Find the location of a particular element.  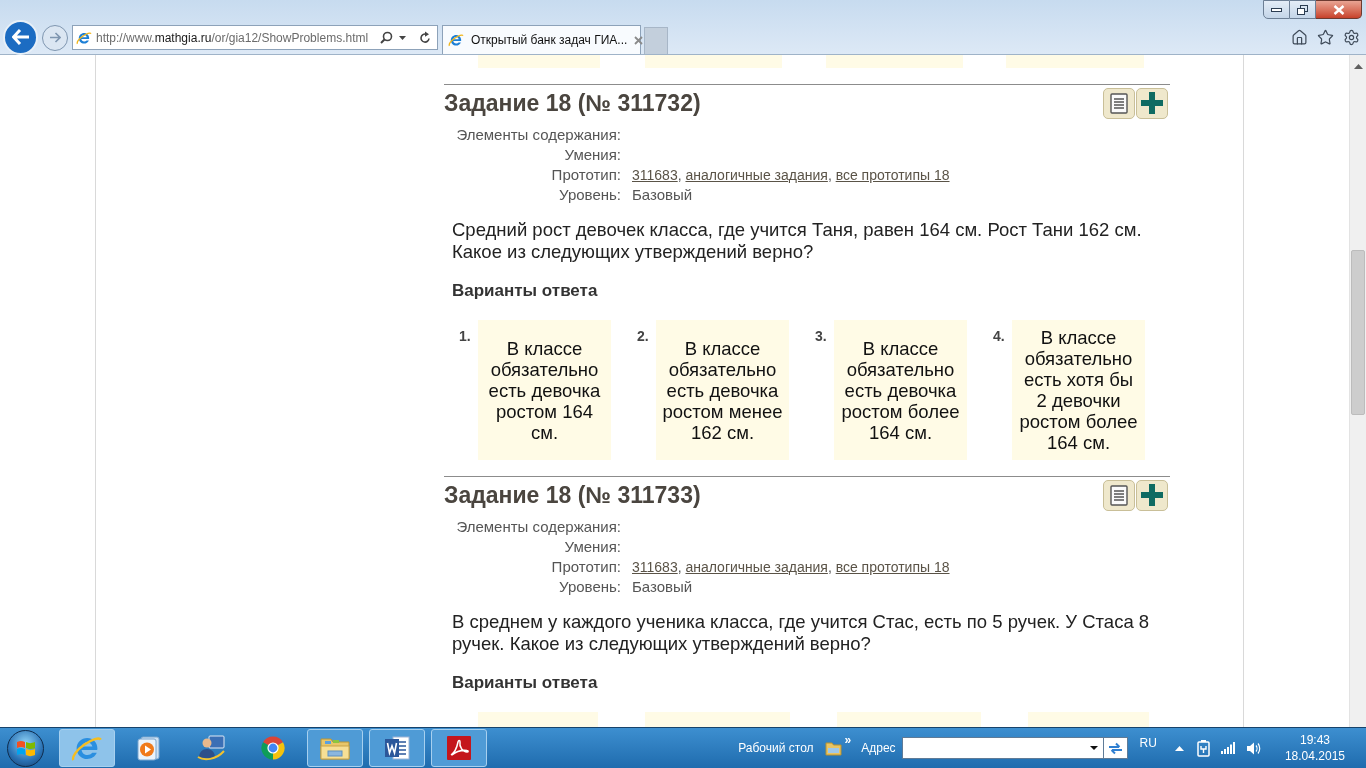

person-monitor-icon is located at coordinates (211, 748).